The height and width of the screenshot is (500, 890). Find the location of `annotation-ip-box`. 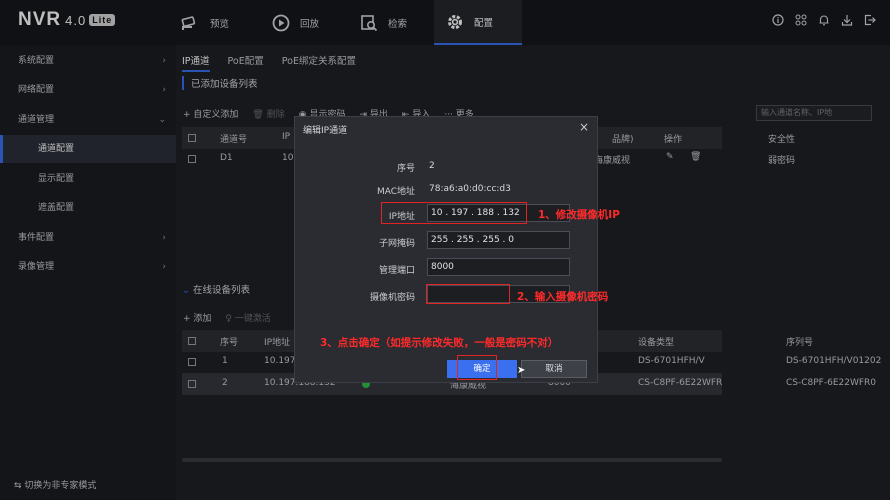

annotation-ip-box is located at coordinates (454, 213).